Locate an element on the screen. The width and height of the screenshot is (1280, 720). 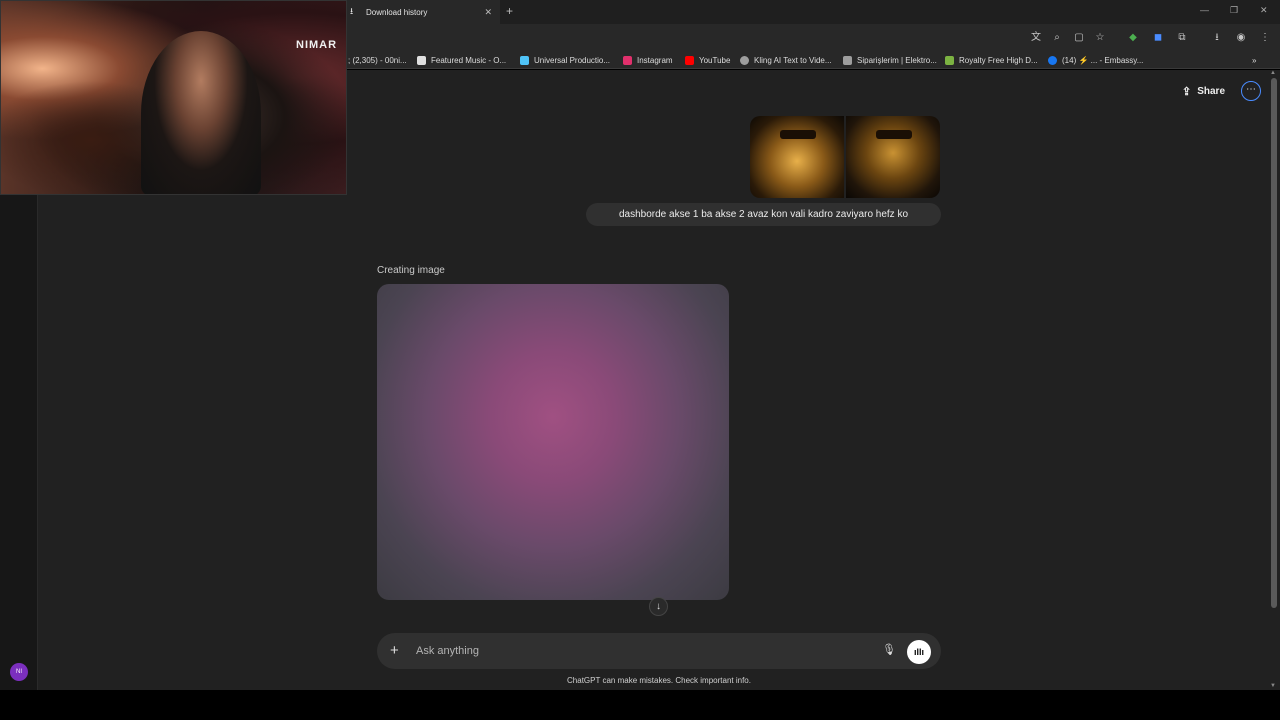
youtube-icon is located at coordinates (689, 60).